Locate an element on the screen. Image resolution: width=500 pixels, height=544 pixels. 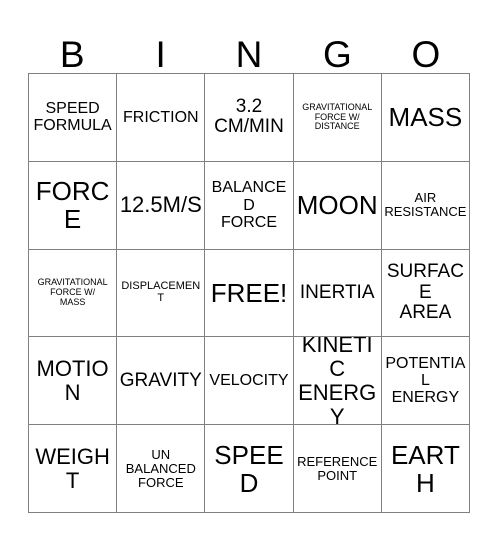
bingo-header-letter-b: B is located at coordinates (72, 54).